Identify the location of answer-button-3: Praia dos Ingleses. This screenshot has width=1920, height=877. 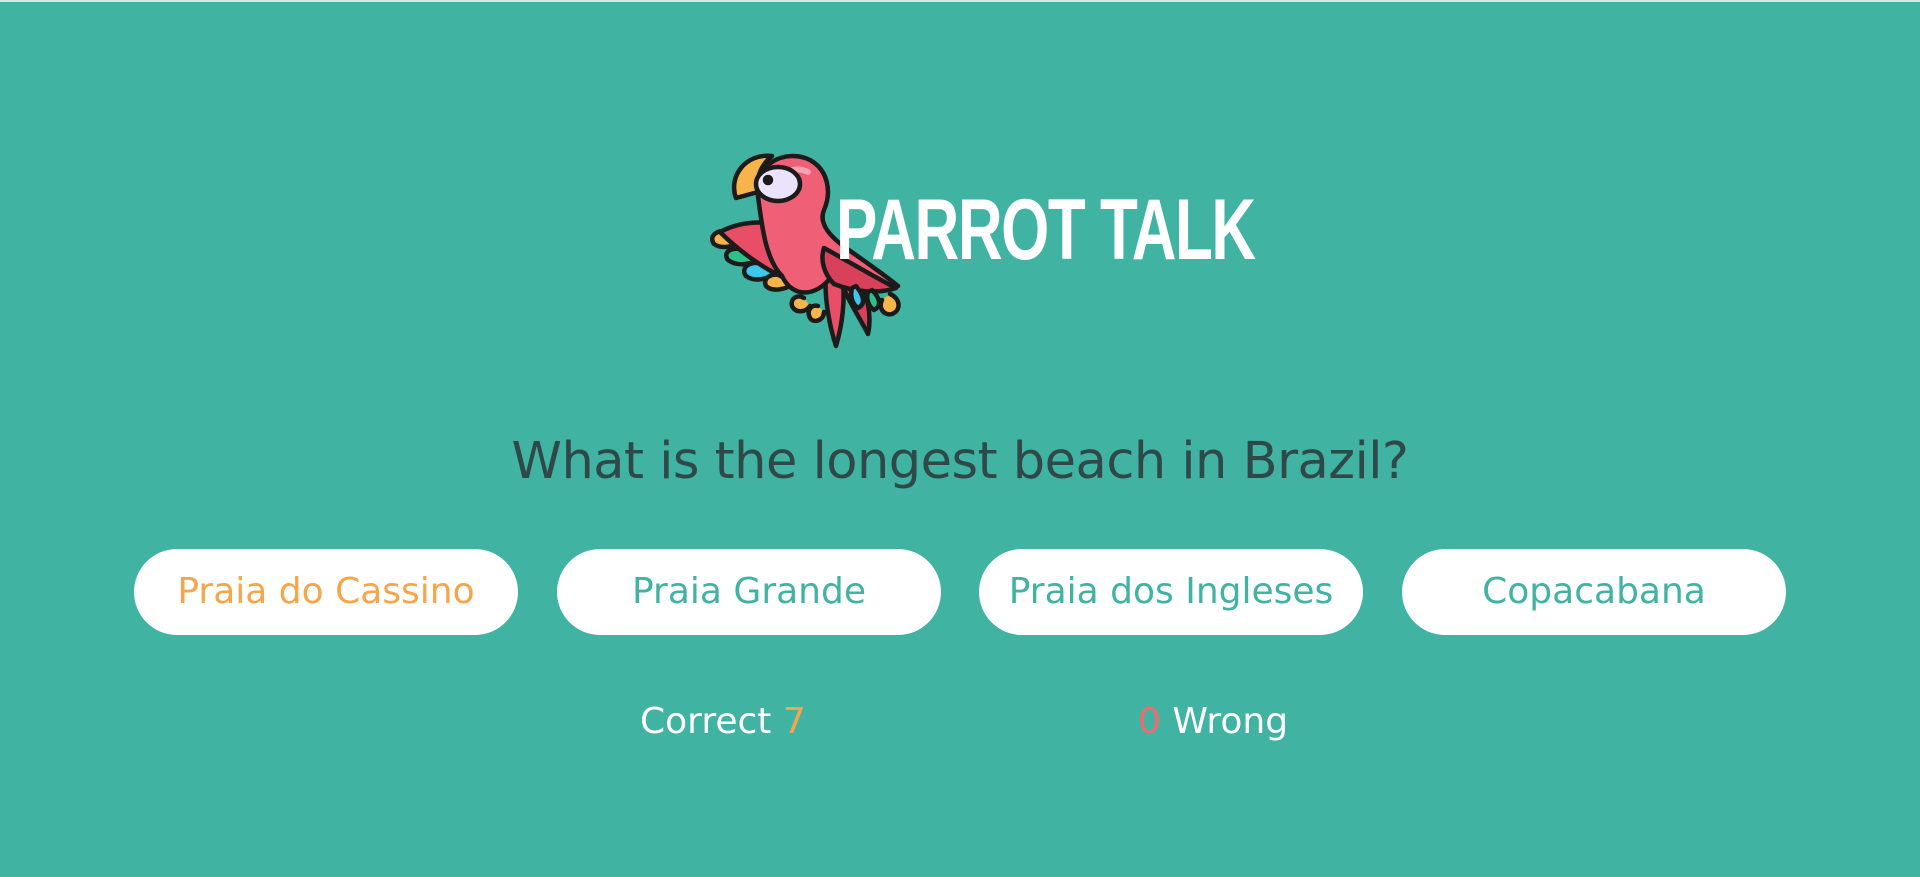
(1171, 592).